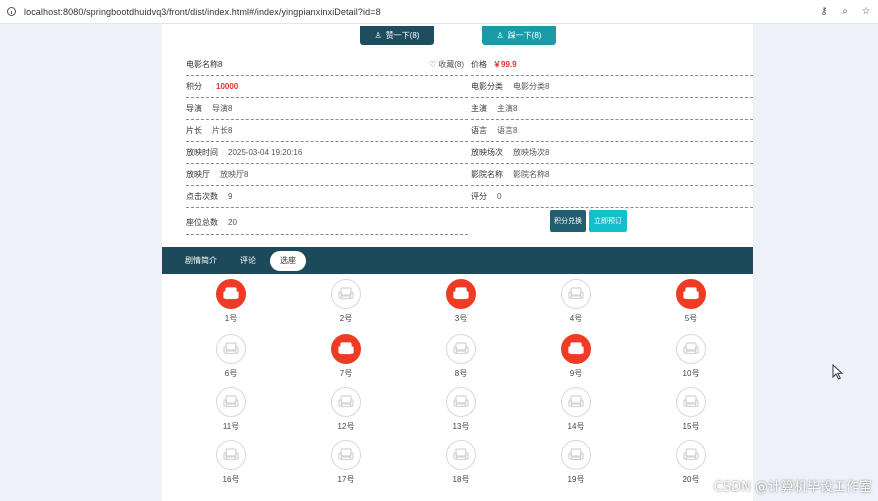 This screenshot has width=878, height=501. I want to click on heart-icon: ♡, so click(433, 64).